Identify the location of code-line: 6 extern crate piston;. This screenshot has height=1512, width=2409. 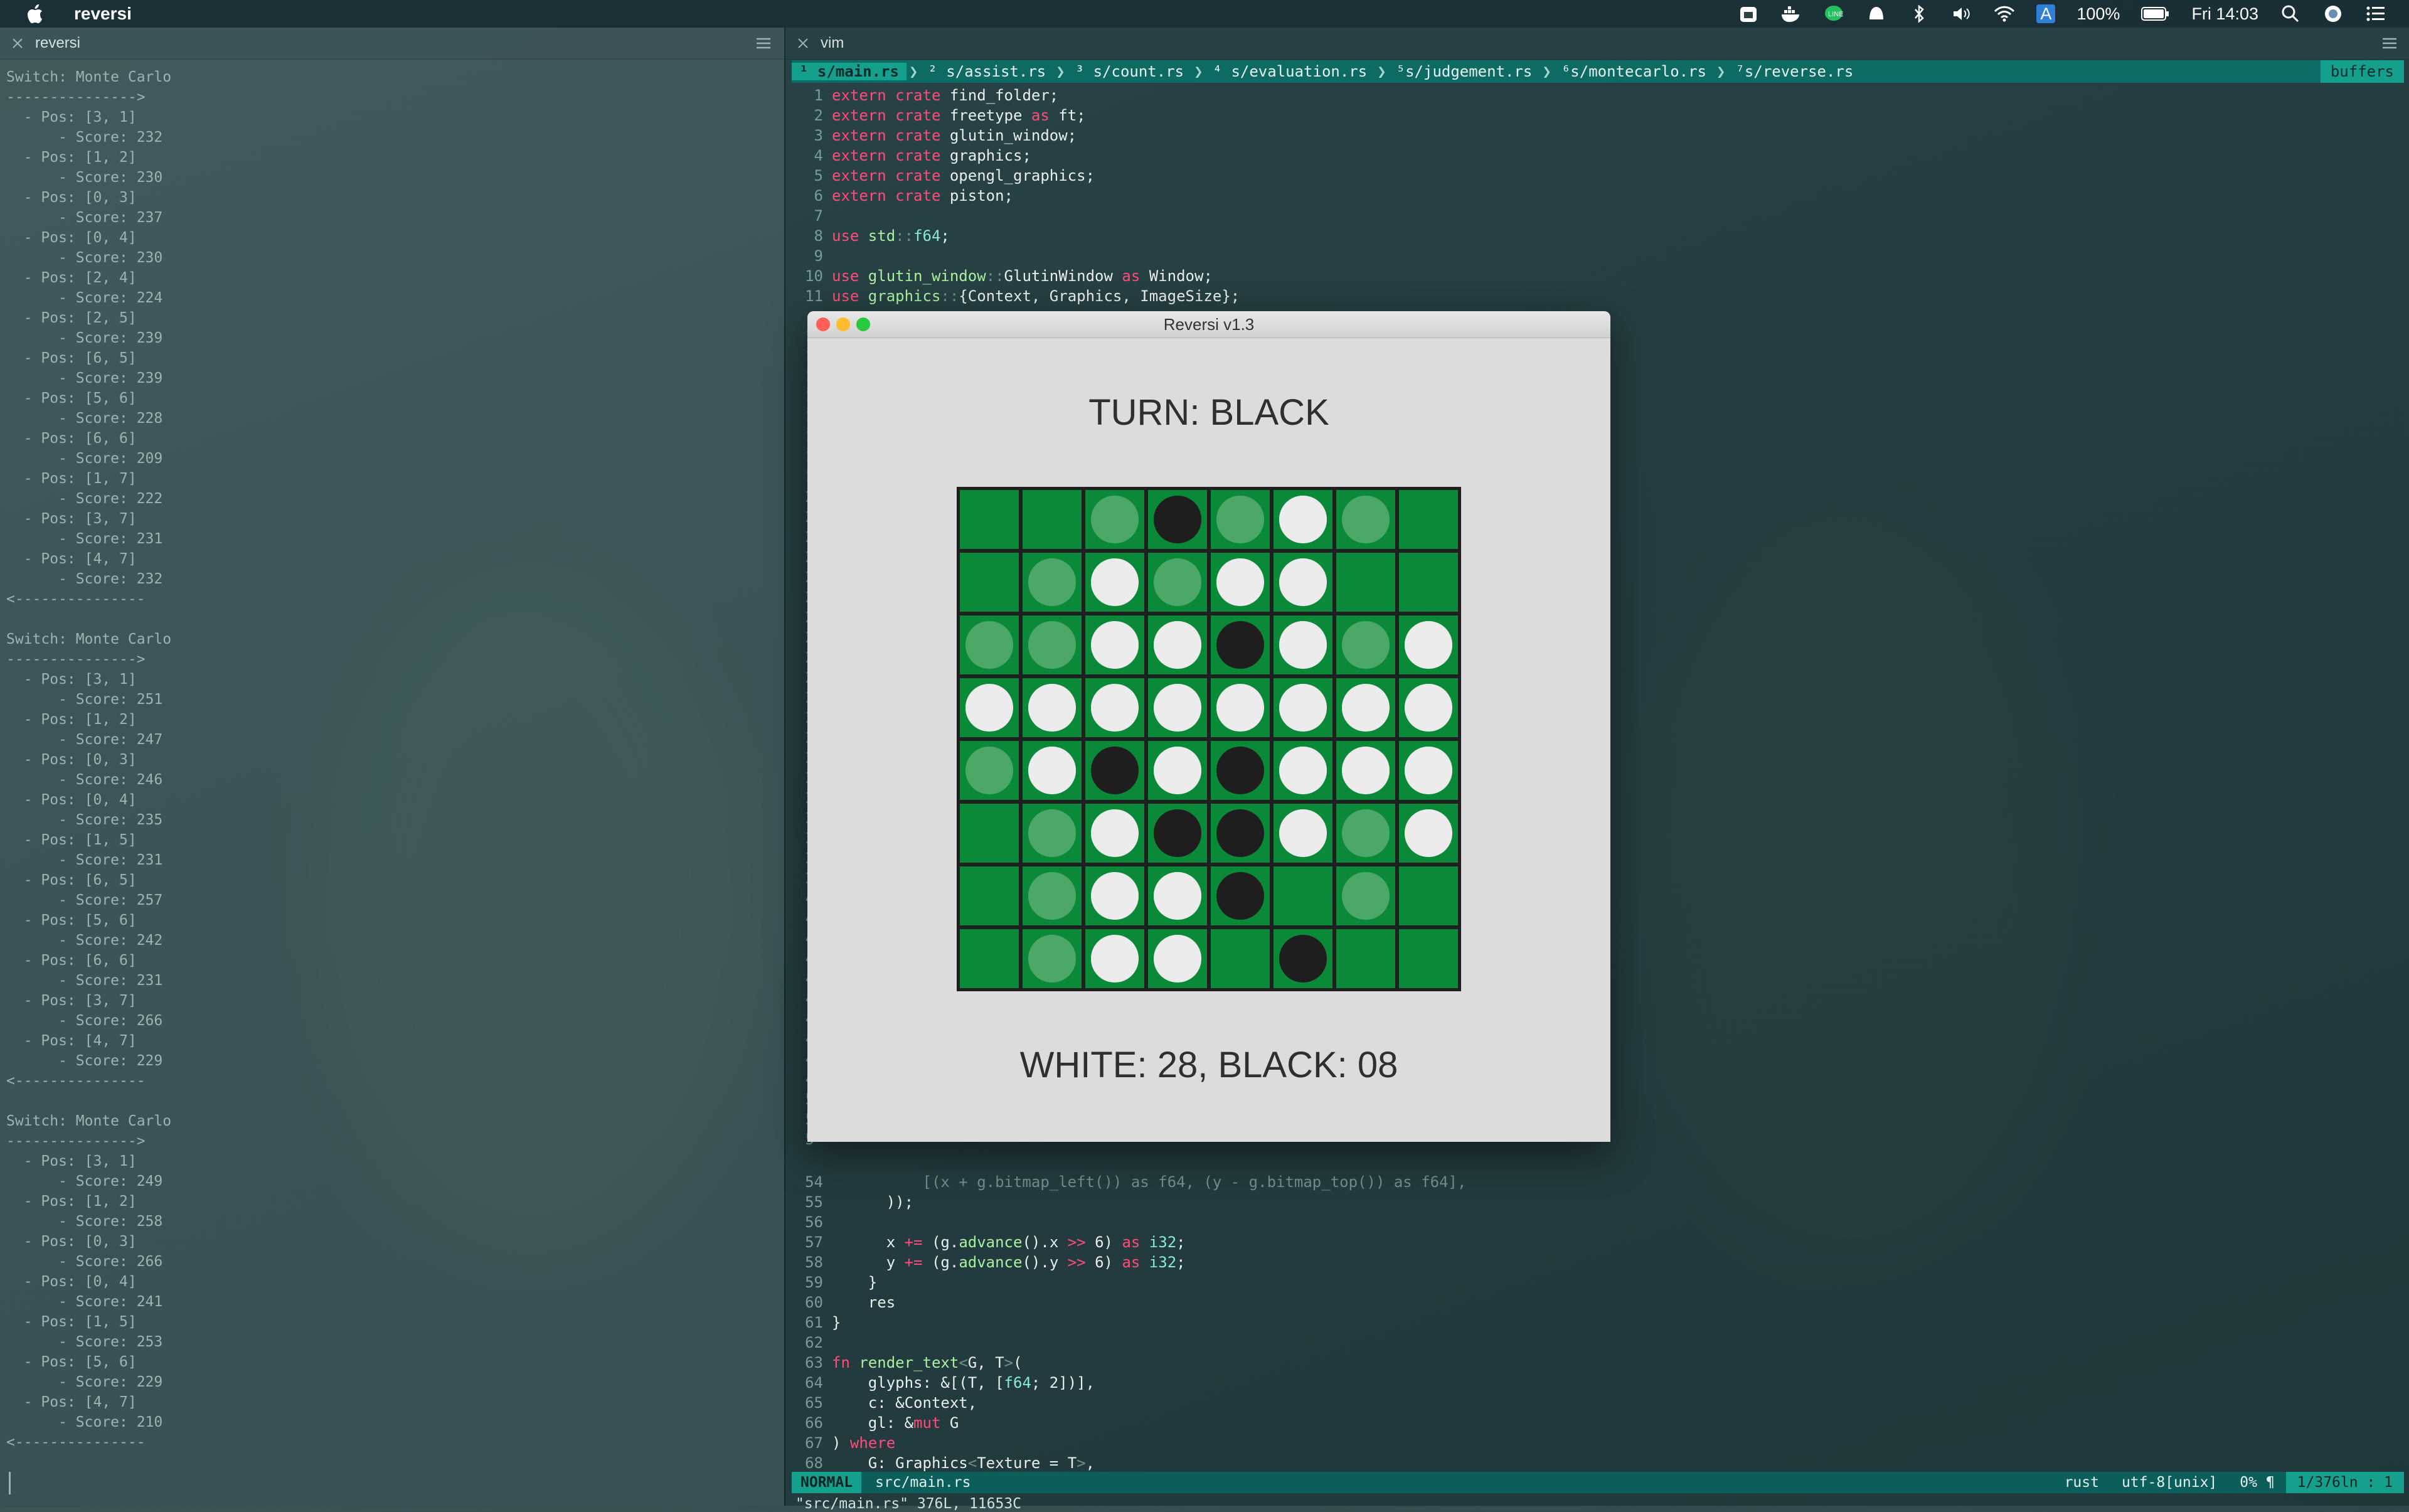
(1598, 196).